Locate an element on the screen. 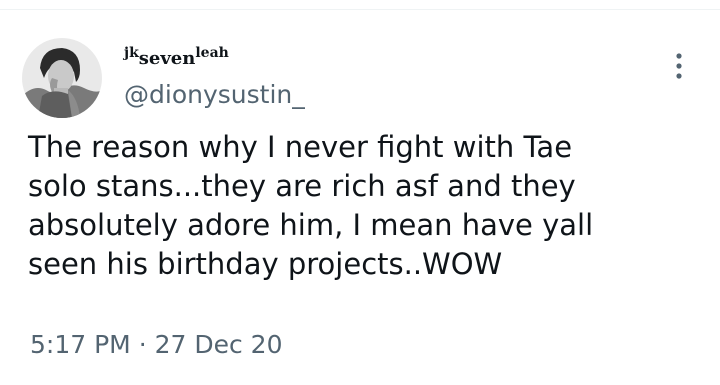 The height and width of the screenshot is (385, 720). display-name: jksevenleah is located at coordinates (176, 56).